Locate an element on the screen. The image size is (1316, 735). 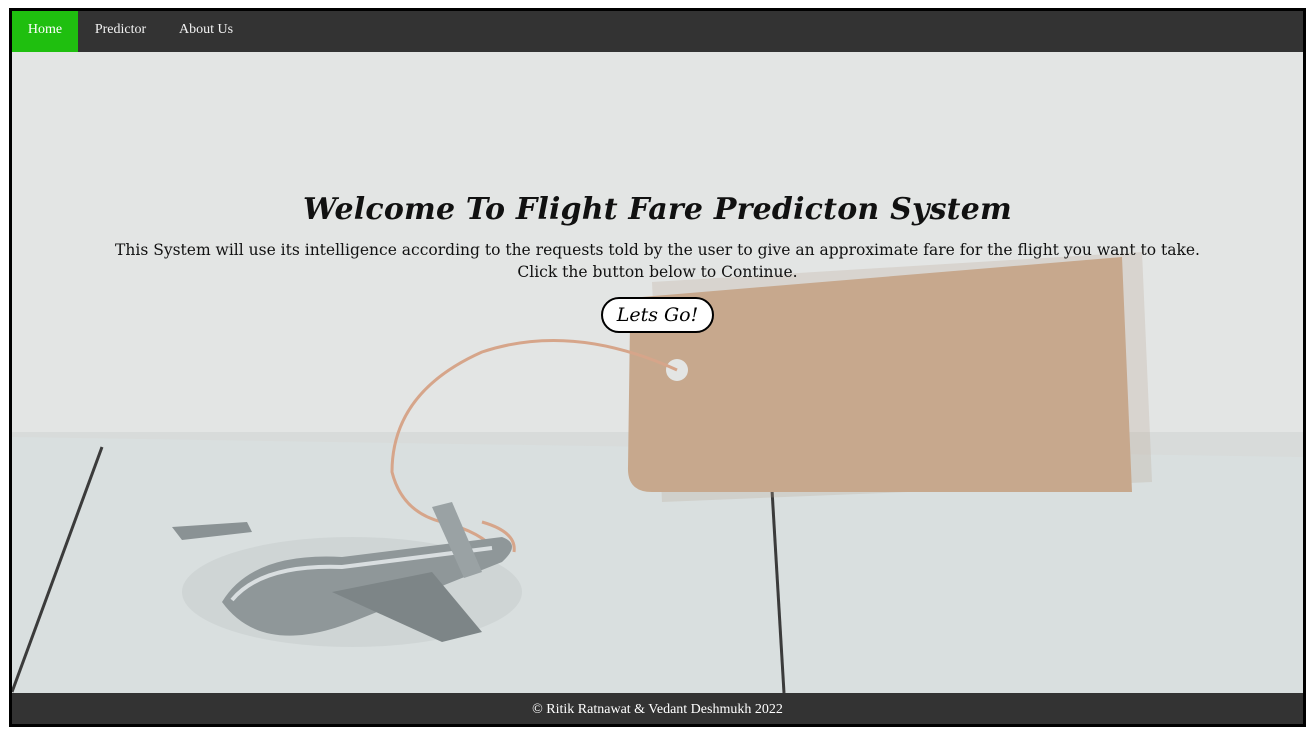
copyright-text: © Ritik Ratnawat & Vedant Deshmukh 2022 is located at coordinates (657, 709).